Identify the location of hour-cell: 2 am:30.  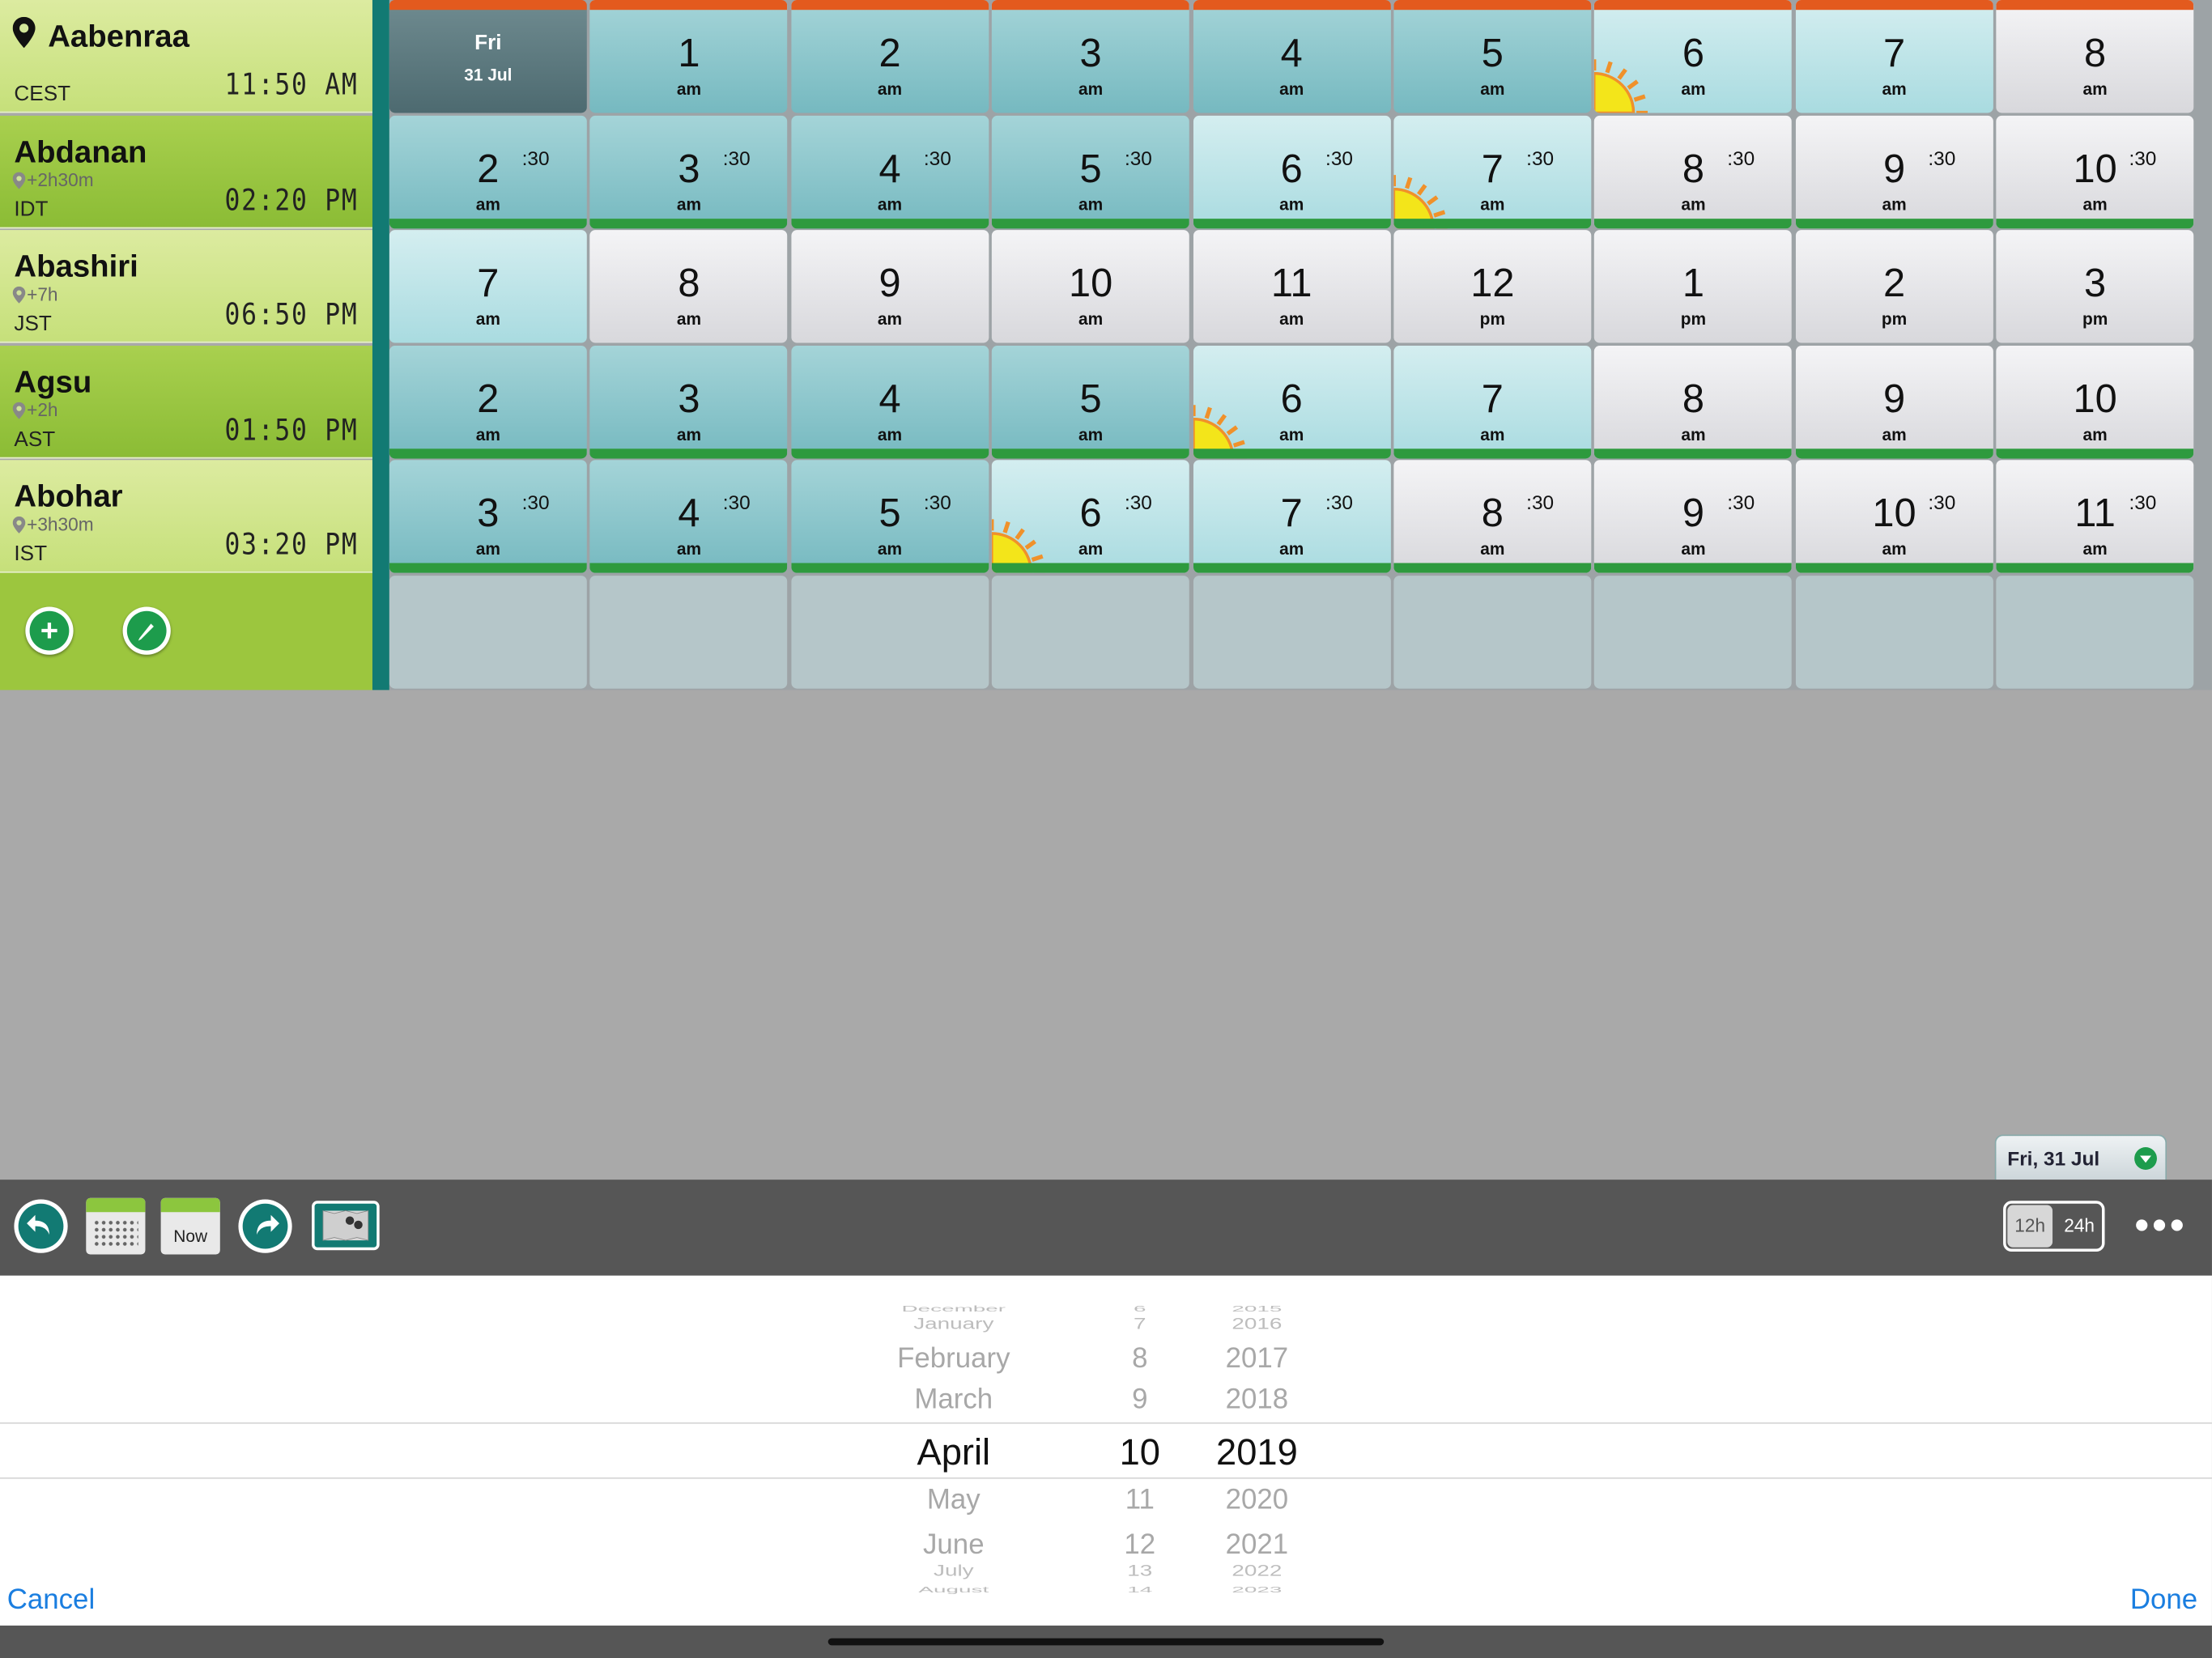
(488, 171).